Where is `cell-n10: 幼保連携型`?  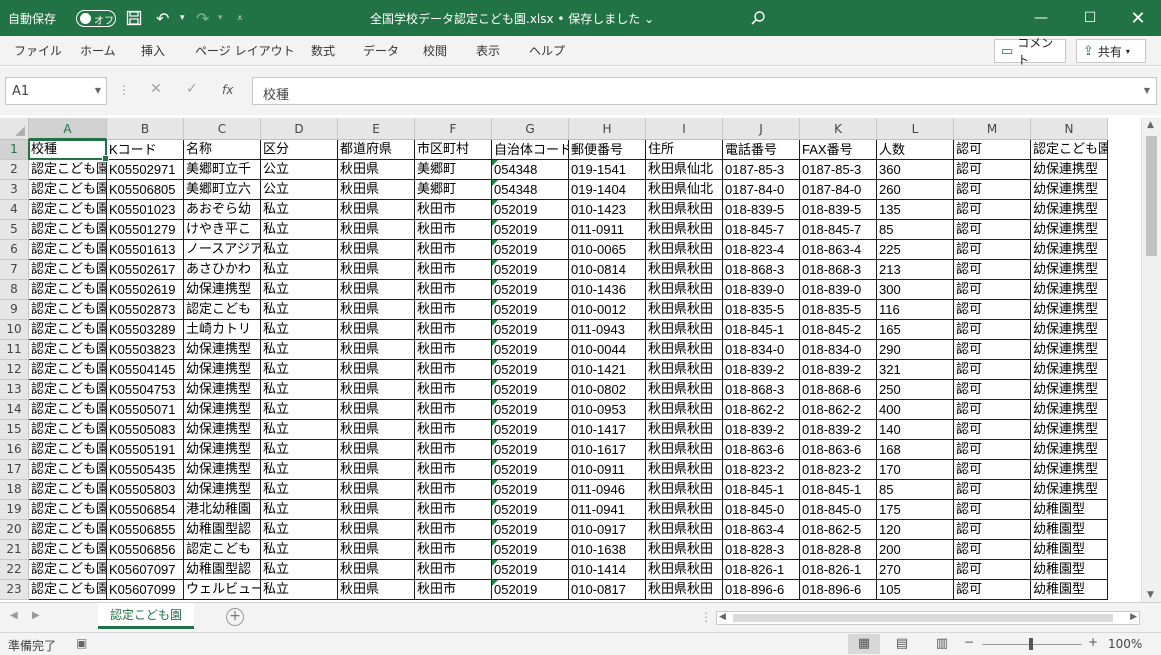 cell-n10: 幼保連携型 is located at coordinates (1069, 330).